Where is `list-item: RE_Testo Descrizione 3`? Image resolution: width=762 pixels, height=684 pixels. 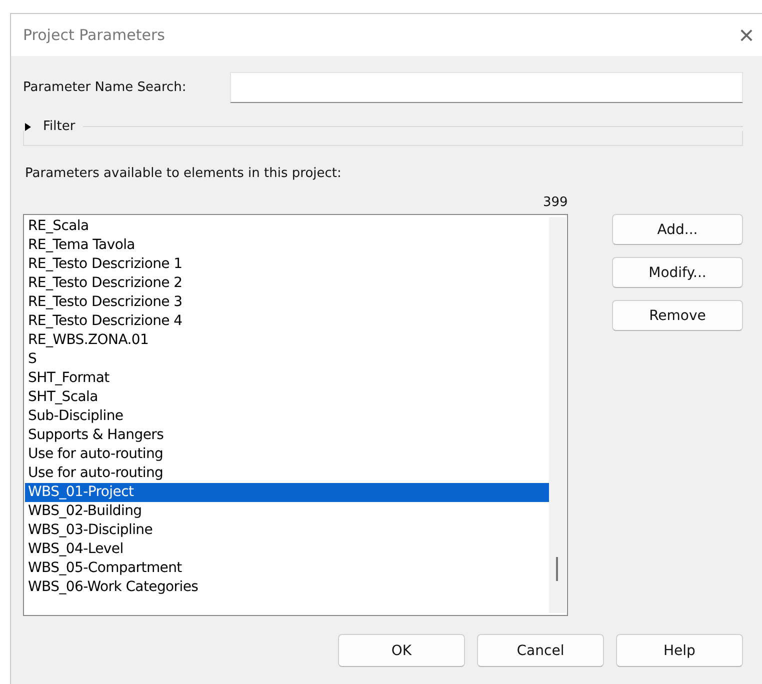
list-item: RE_Testo Descrizione 3 is located at coordinates (287, 302).